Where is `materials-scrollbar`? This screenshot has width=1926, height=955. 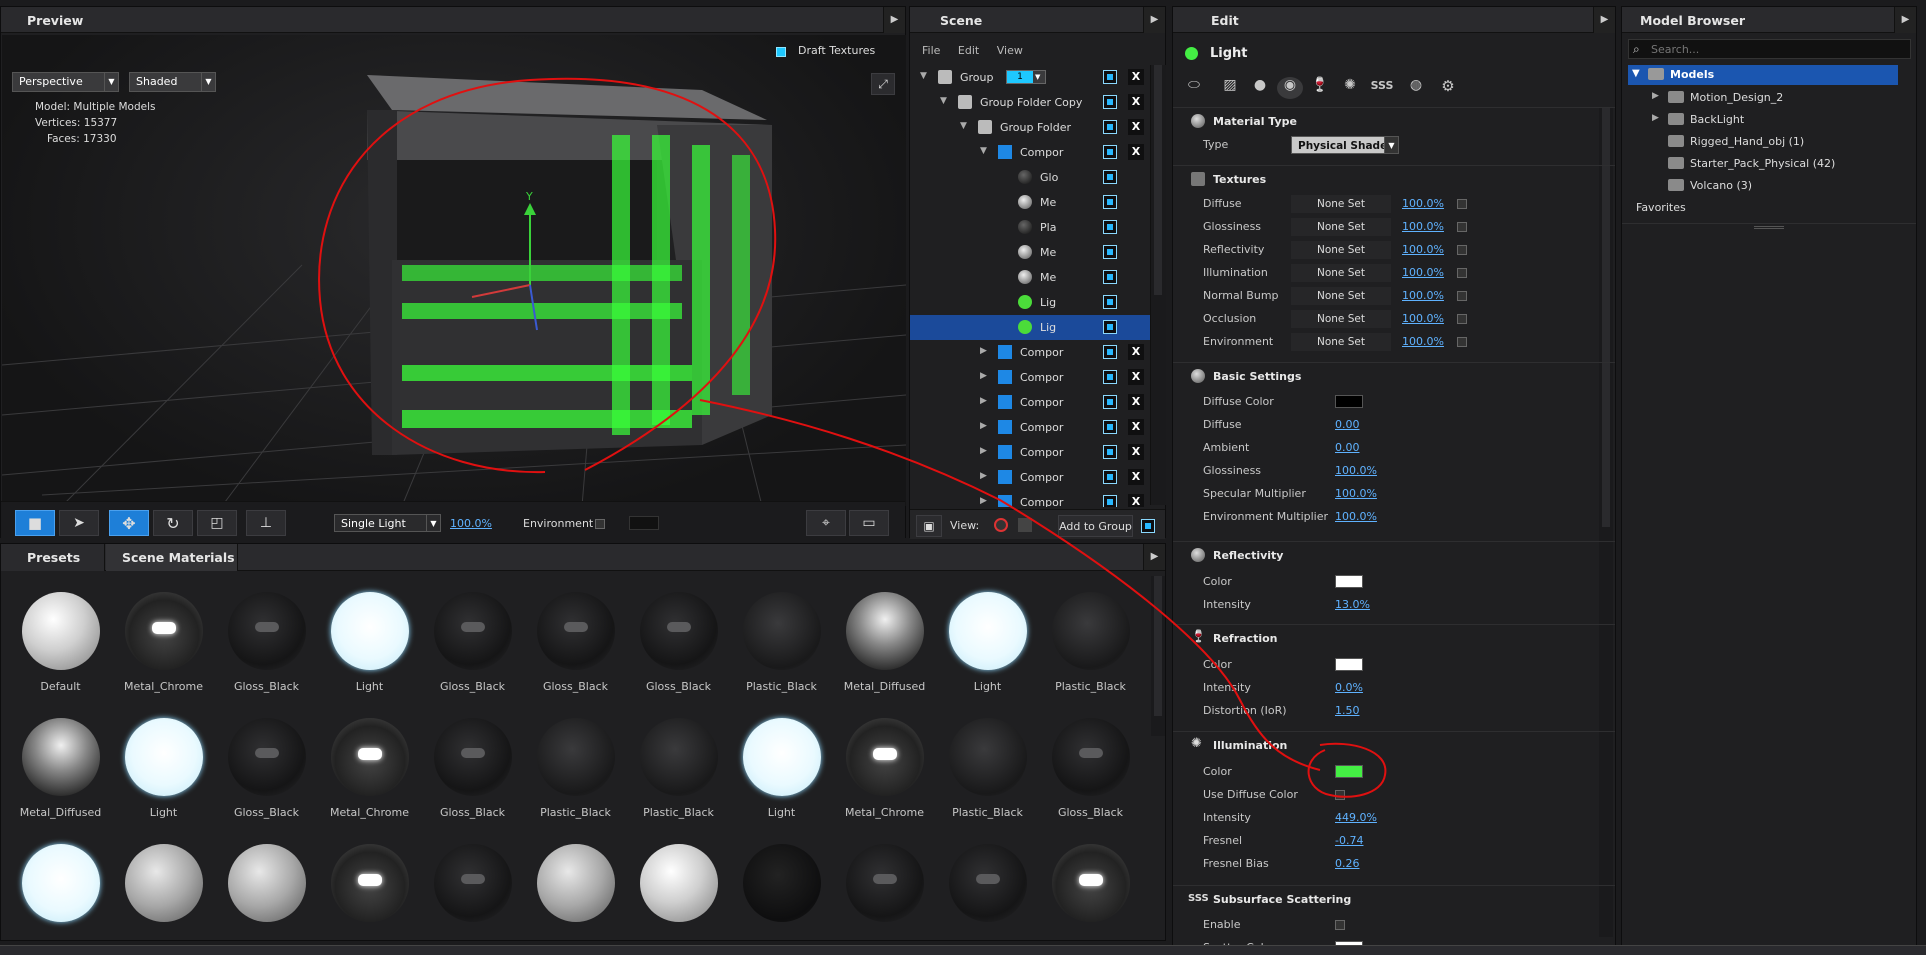
materials-scrollbar is located at coordinates (1158, 656).